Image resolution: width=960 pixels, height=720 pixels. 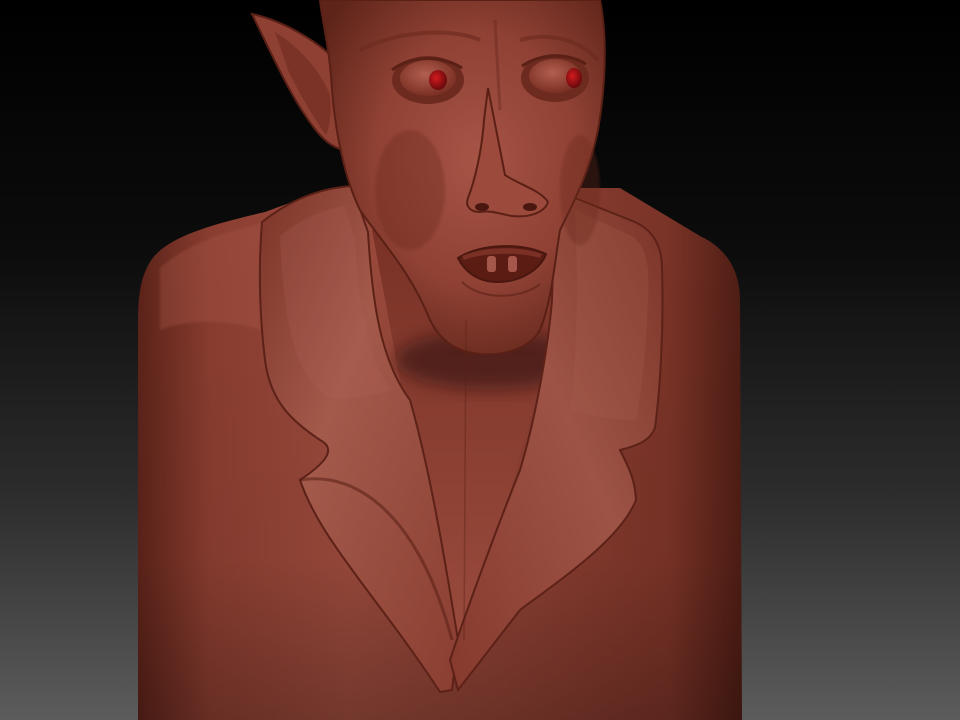 What do you see at coordinates (427, 80) in the screenshot?
I see `left-eye` at bounding box center [427, 80].